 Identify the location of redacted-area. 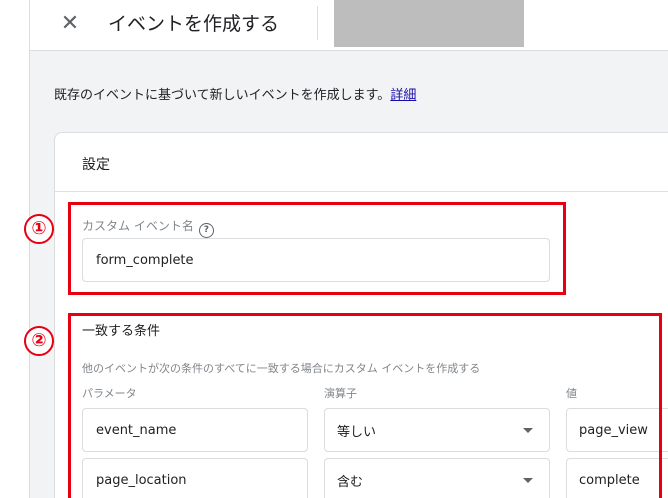
(429, 23).